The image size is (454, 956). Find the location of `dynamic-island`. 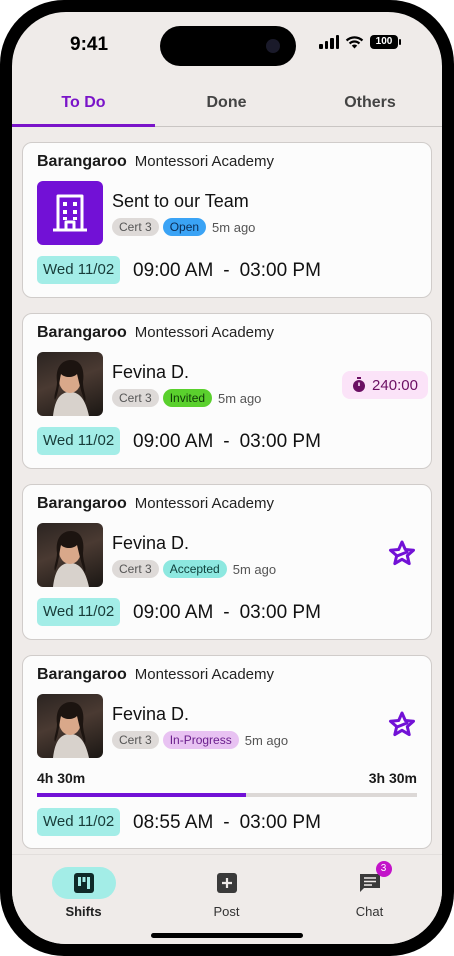

dynamic-island is located at coordinates (228, 46).